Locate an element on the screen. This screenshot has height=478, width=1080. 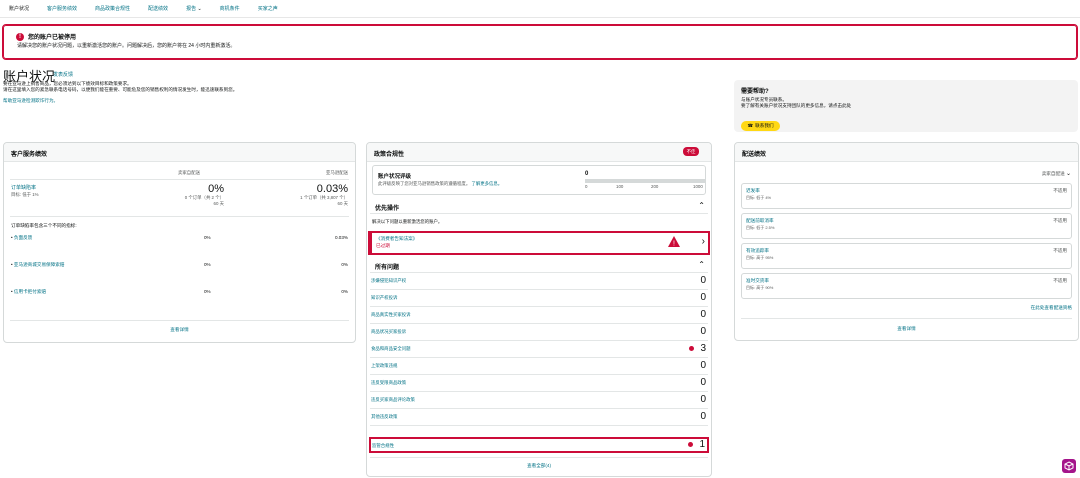
ahr-desc: 此评级反映了您对亚马逊销售政策的遵循程度。 了解更多信息。 is located at coordinates (440, 184).